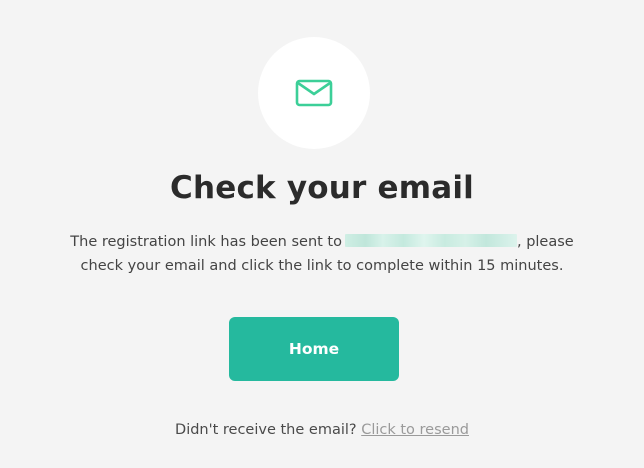 Image resolution: width=644 pixels, height=468 pixels. I want to click on mail-icon, so click(314, 93).